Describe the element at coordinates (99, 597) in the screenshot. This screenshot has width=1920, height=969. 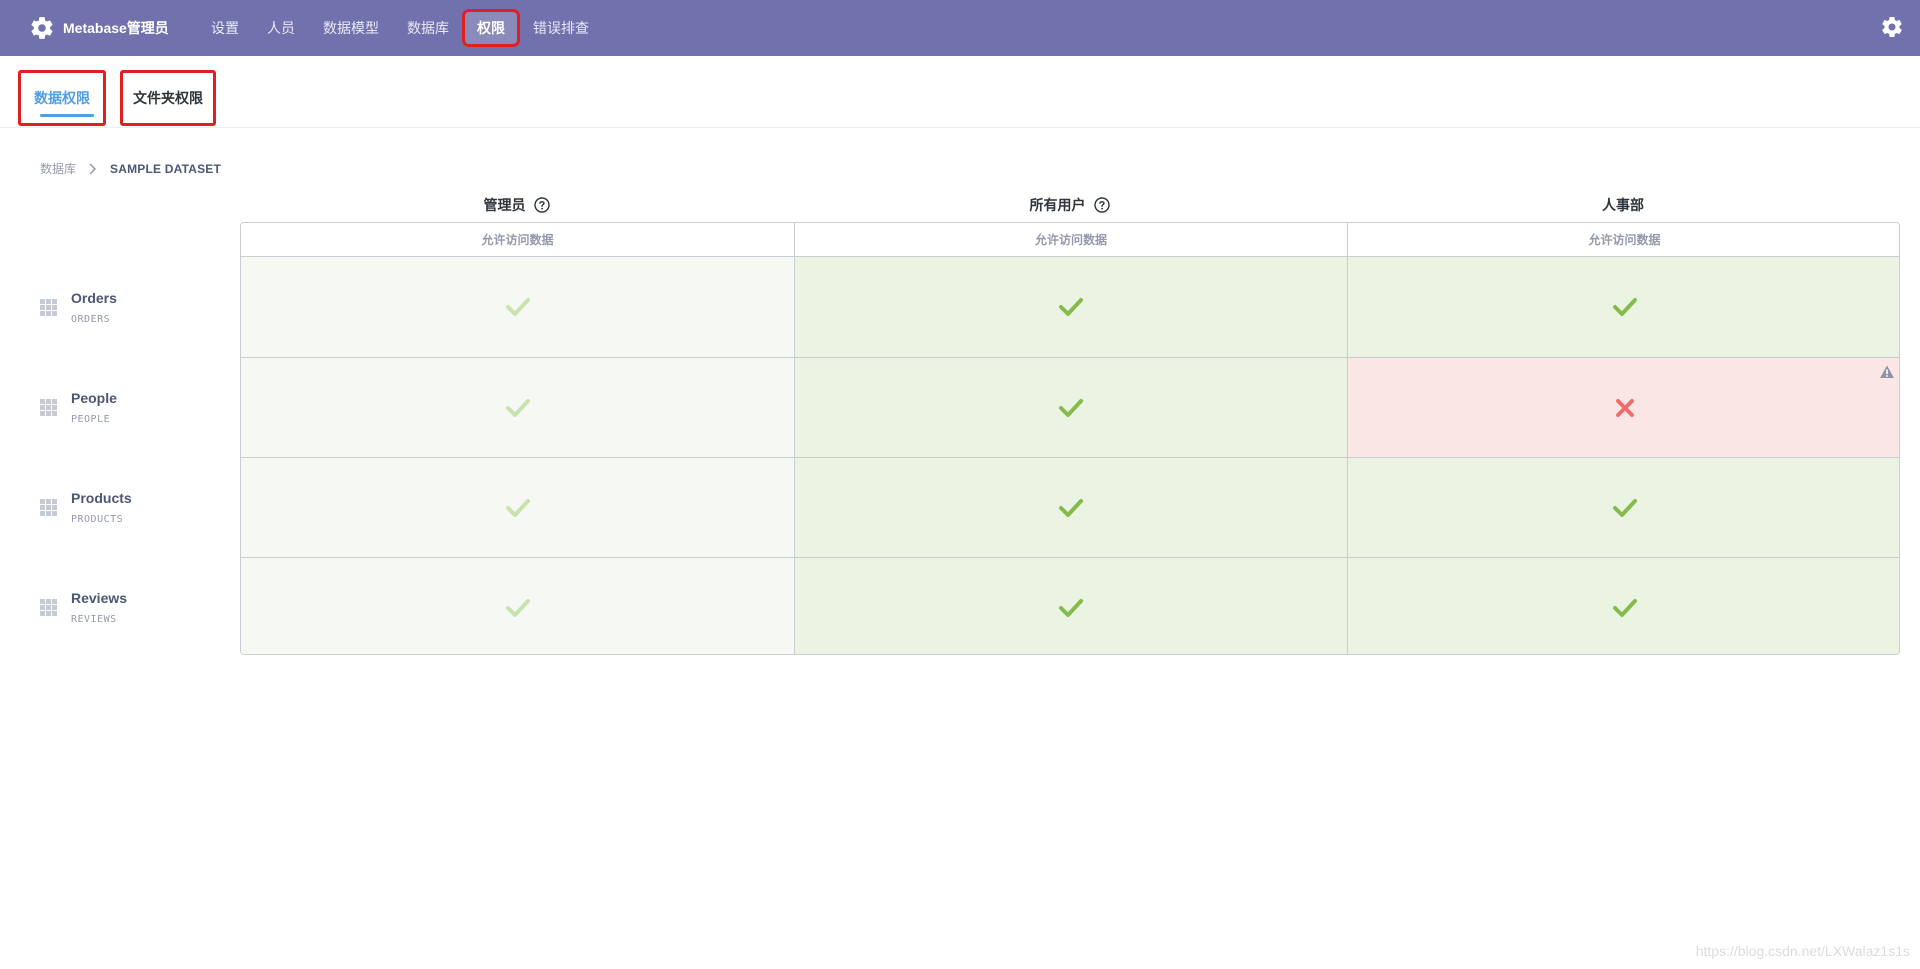
I see `table-name: Reviews` at that location.